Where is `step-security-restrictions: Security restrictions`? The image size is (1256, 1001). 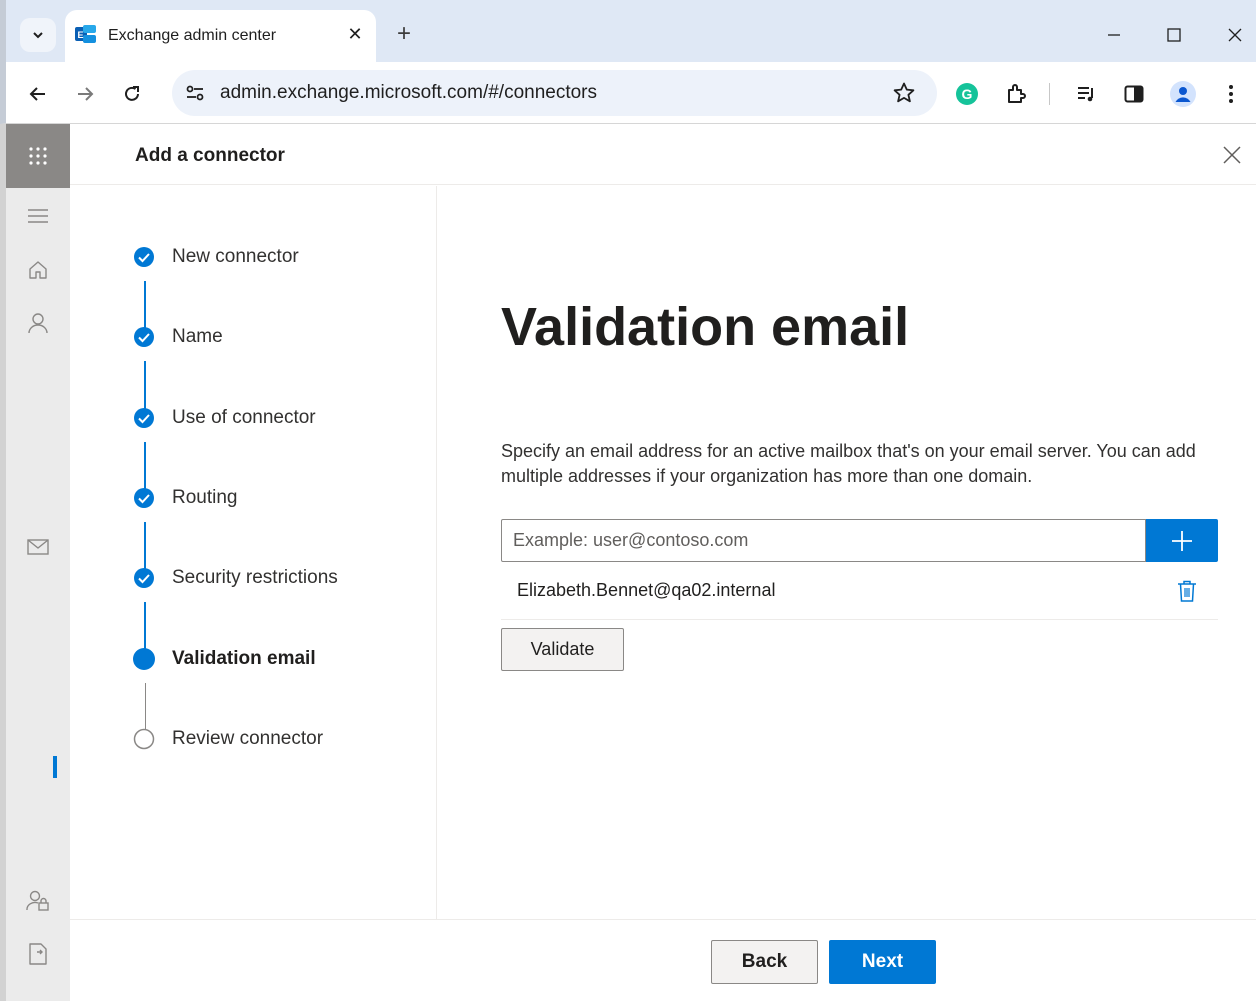
step-security-restrictions: Security restrictions is located at coordinates (282, 578).